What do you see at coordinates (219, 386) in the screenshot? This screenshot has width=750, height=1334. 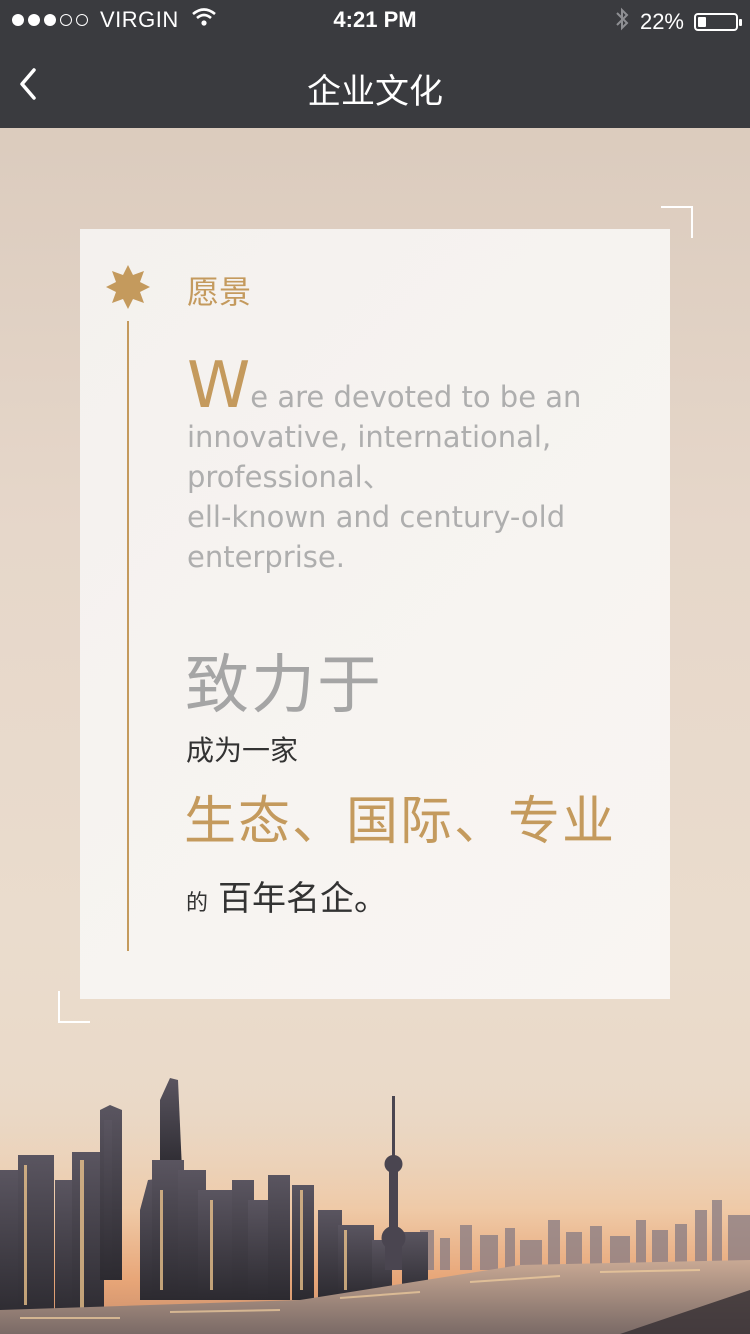 I see `drop-cap: W` at bounding box center [219, 386].